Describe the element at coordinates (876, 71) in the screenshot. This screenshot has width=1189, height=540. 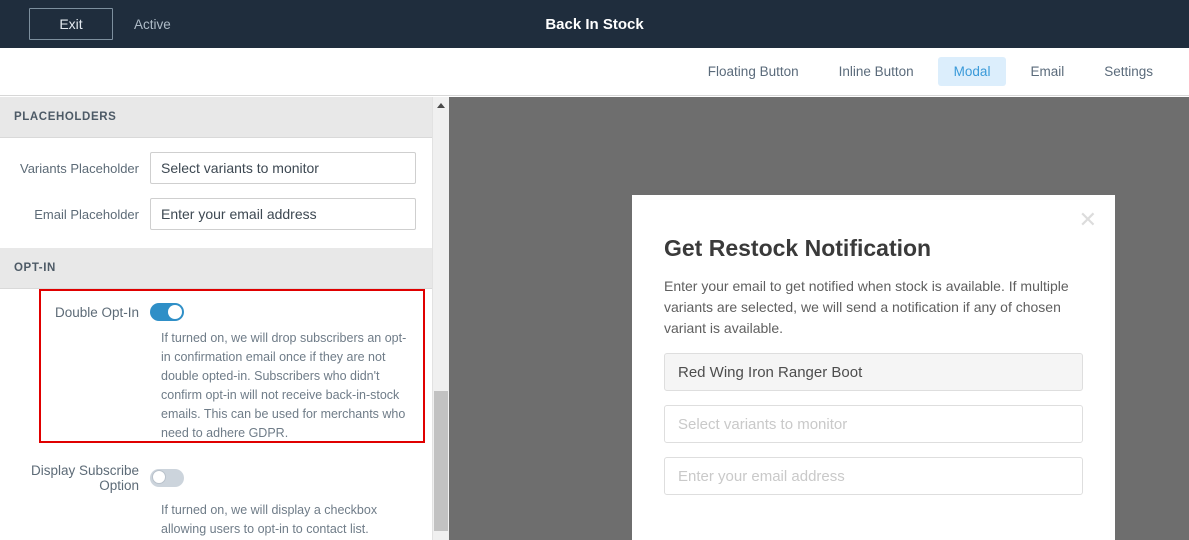
I see `tab-inline-button: Inline Button` at that location.